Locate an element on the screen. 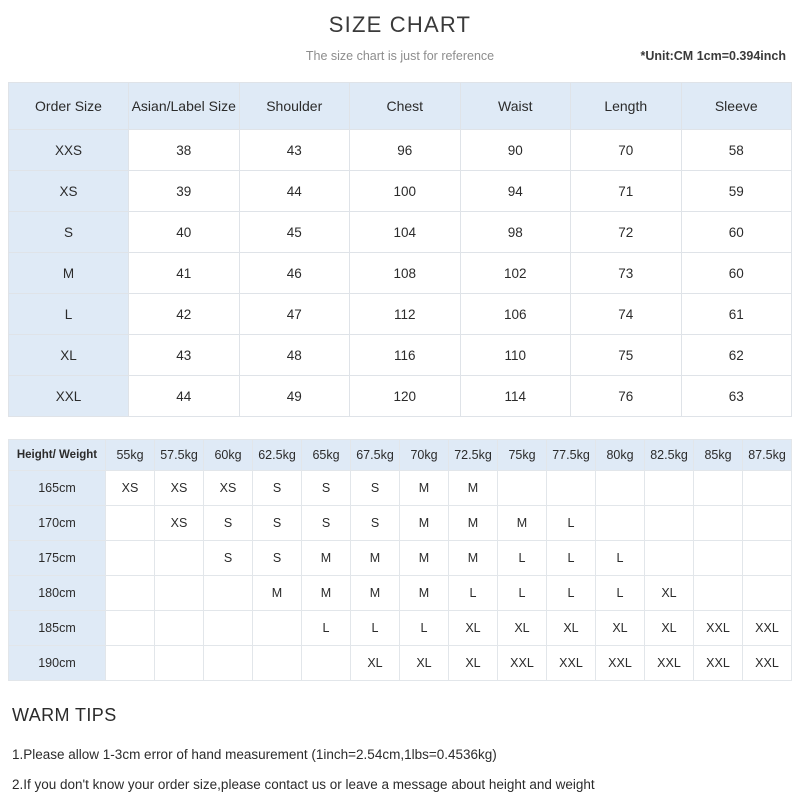 The image size is (800, 800). size-table-cell: 75 is located at coordinates (626, 355).